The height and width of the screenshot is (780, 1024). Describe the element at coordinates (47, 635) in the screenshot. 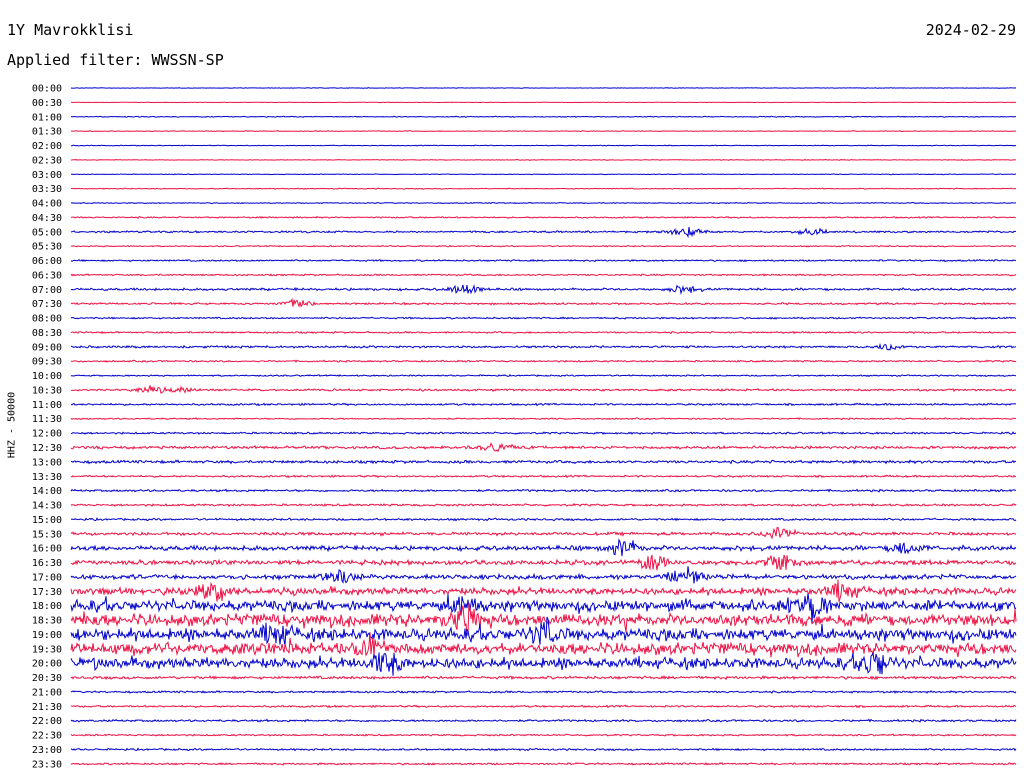

I see `row-label: 19:00` at that location.